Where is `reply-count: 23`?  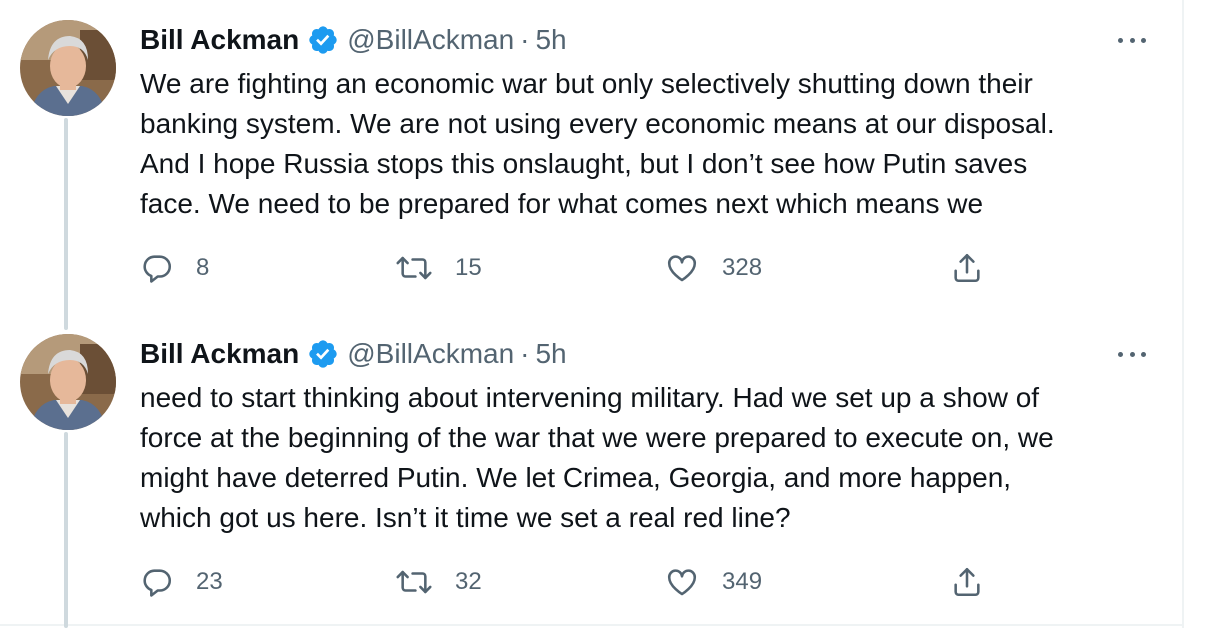 reply-count: 23 is located at coordinates (209, 581).